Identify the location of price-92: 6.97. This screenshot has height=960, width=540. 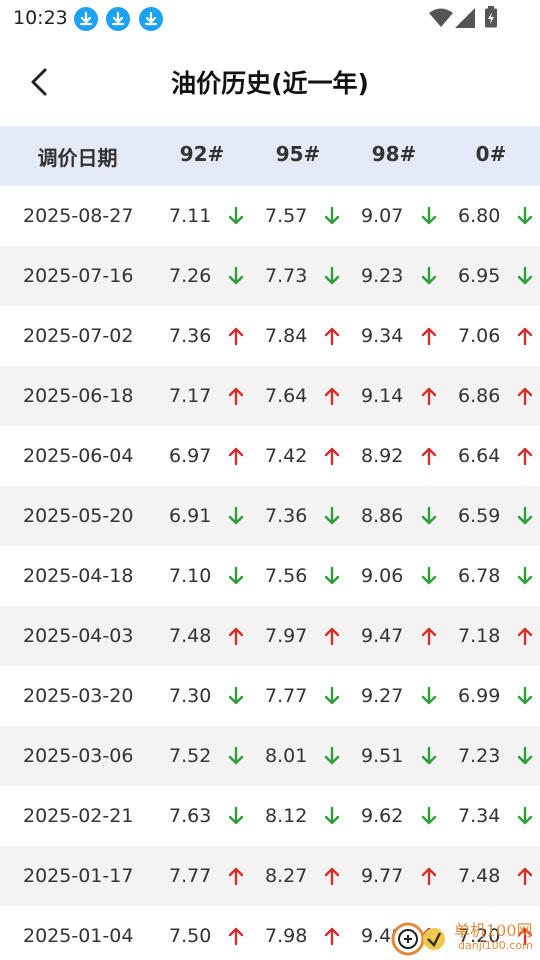
(190, 456).